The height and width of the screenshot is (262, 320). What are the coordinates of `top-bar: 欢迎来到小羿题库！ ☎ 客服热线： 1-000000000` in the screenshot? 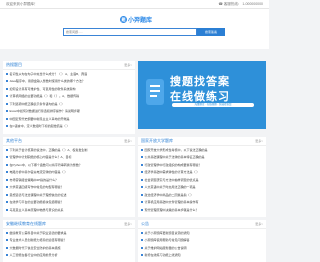 It's located at (134, 4).